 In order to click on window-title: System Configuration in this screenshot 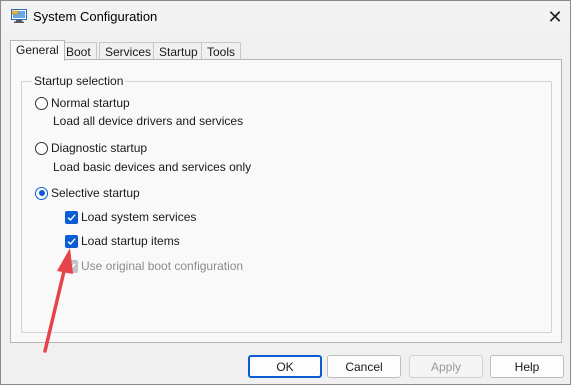, I will do `click(95, 16)`.